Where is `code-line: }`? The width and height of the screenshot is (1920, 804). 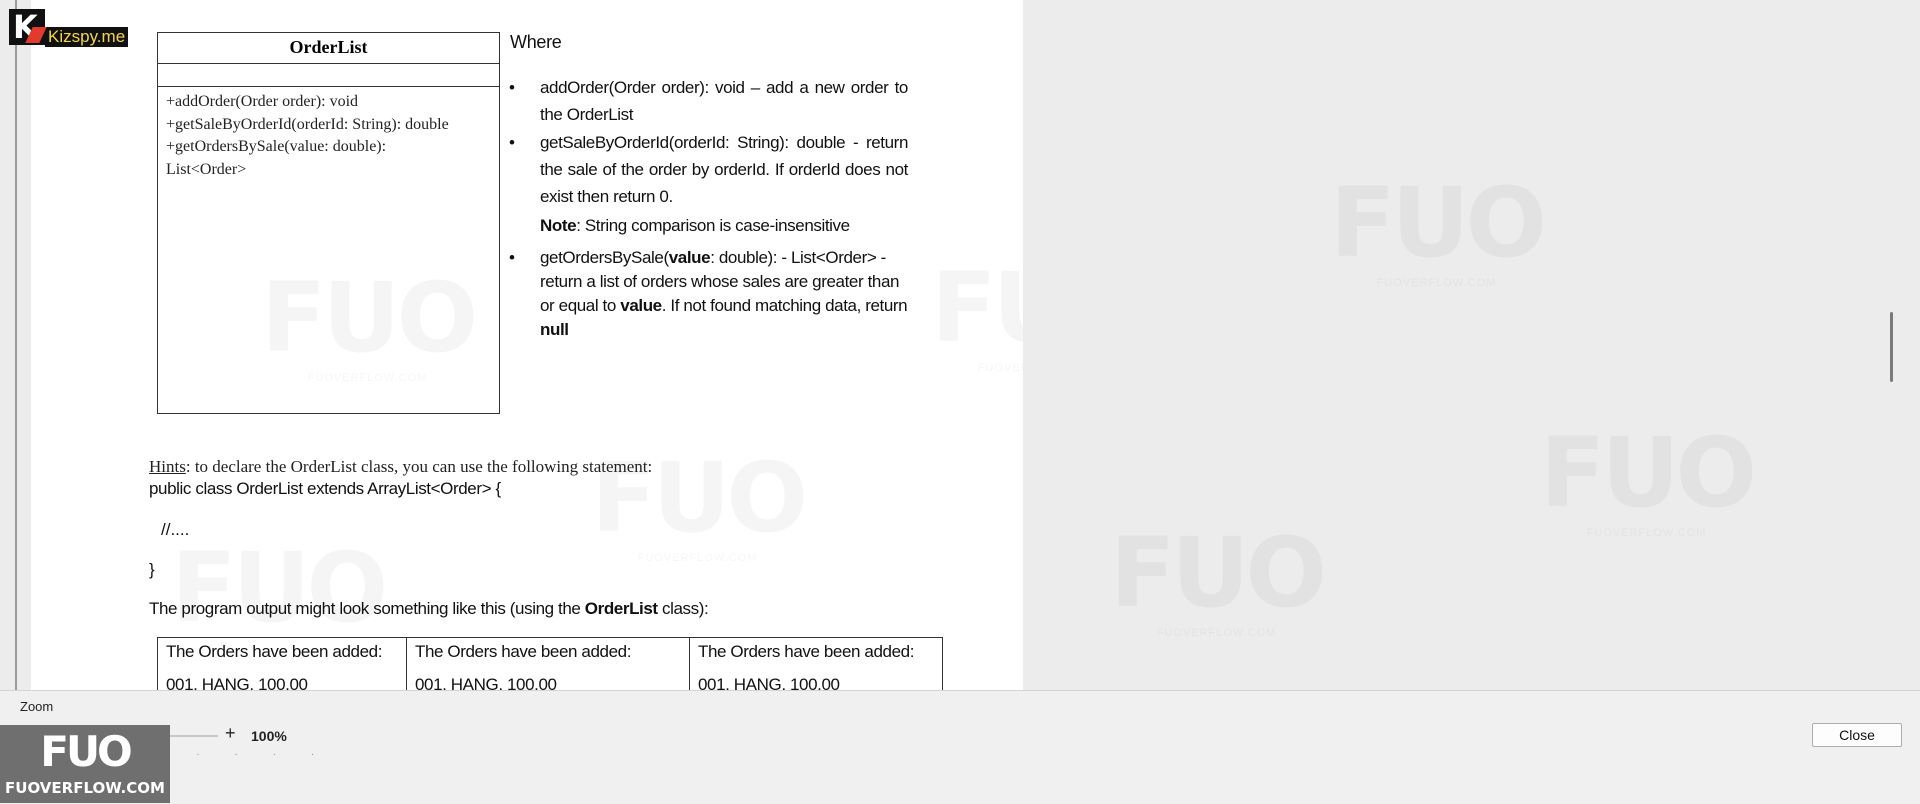 code-line: } is located at coordinates (152, 569).